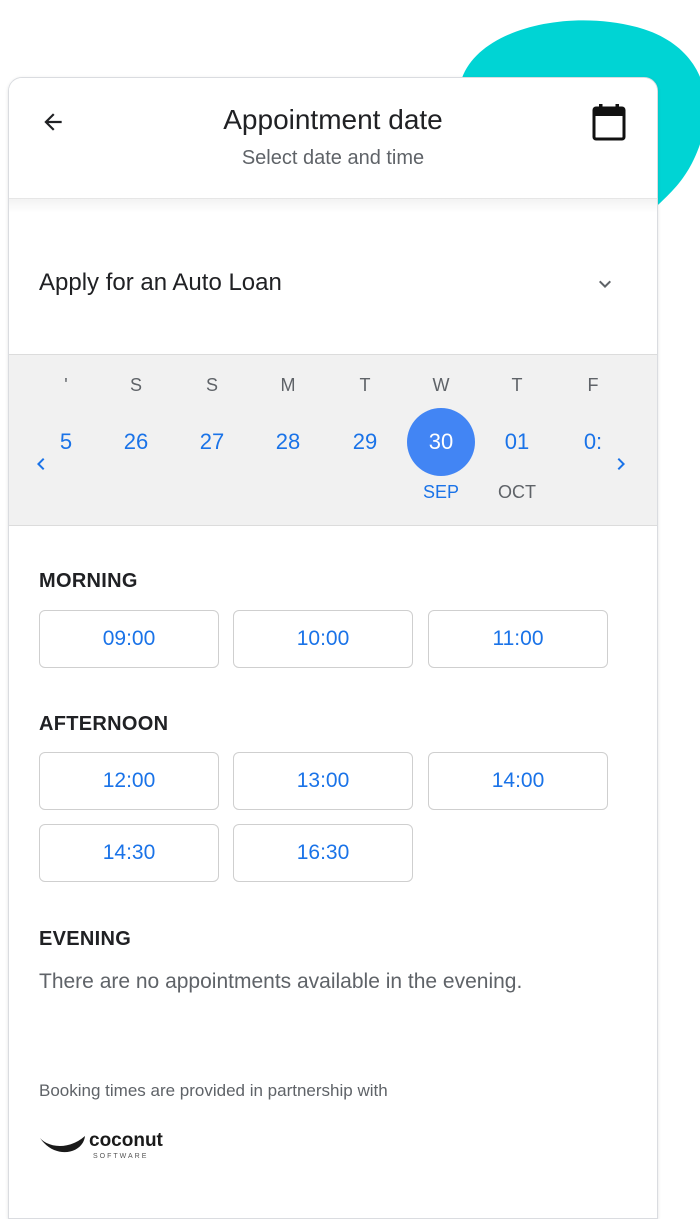 The image size is (700, 1219). What do you see at coordinates (441, 492) in the screenshot?
I see `month-label: SEP` at bounding box center [441, 492].